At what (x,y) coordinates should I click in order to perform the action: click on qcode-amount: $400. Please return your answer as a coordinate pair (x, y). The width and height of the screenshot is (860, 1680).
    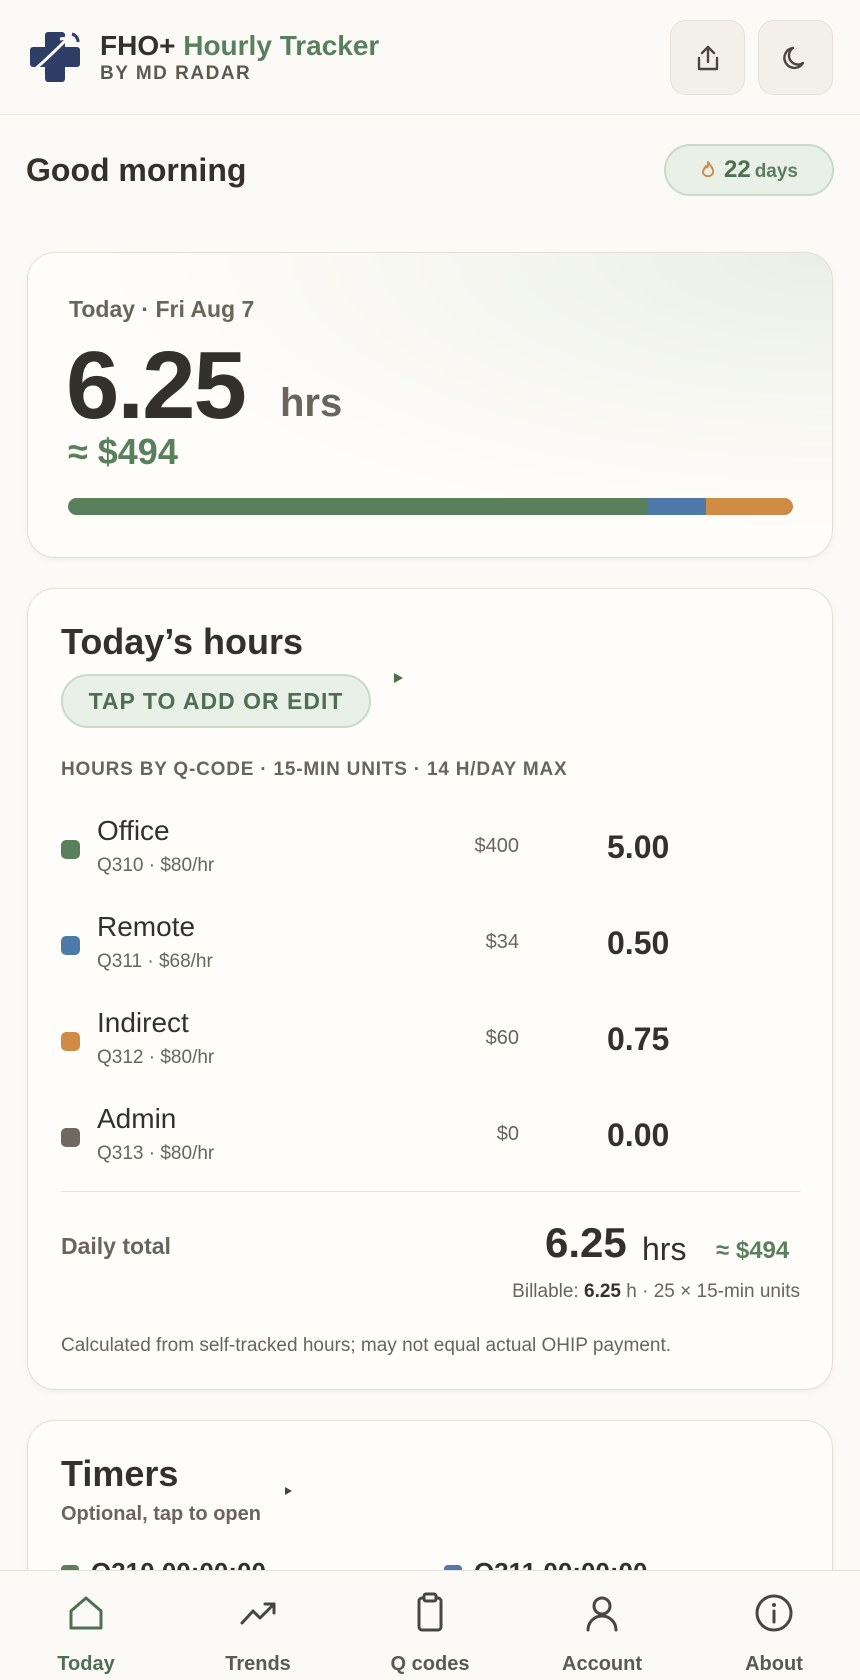
    Looking at the image, I should click on (497, 846).